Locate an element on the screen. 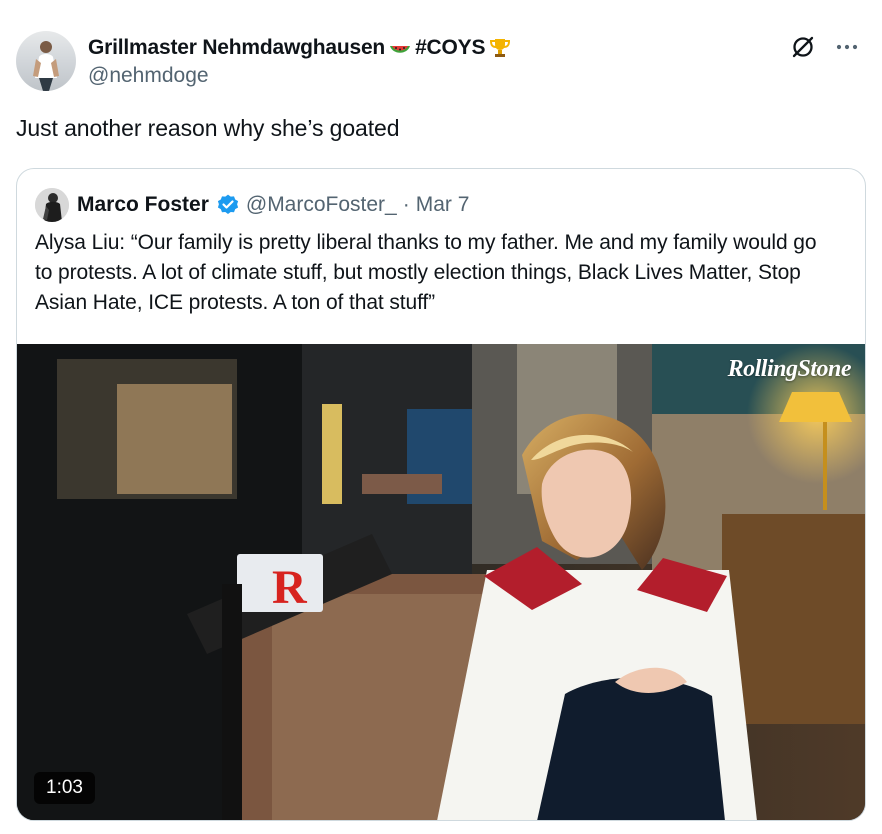 The image size is (882, 834). quoted-post-header: Marco Foster @MarcoFoster_ · Mar 7 is located at coordinates (252, 205).